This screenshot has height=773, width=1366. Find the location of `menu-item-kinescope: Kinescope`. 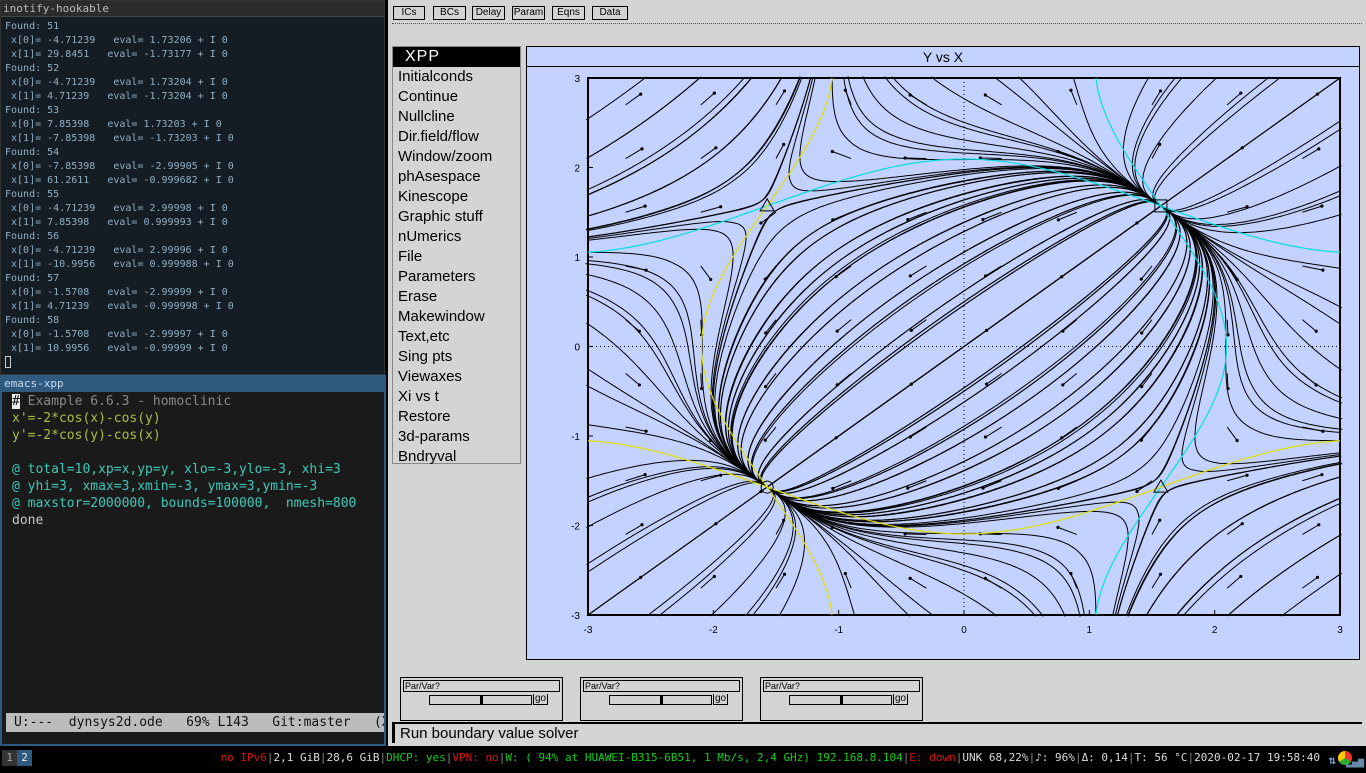

menu-item-kinescope: Kinescope is located at coordinates (456, 197).